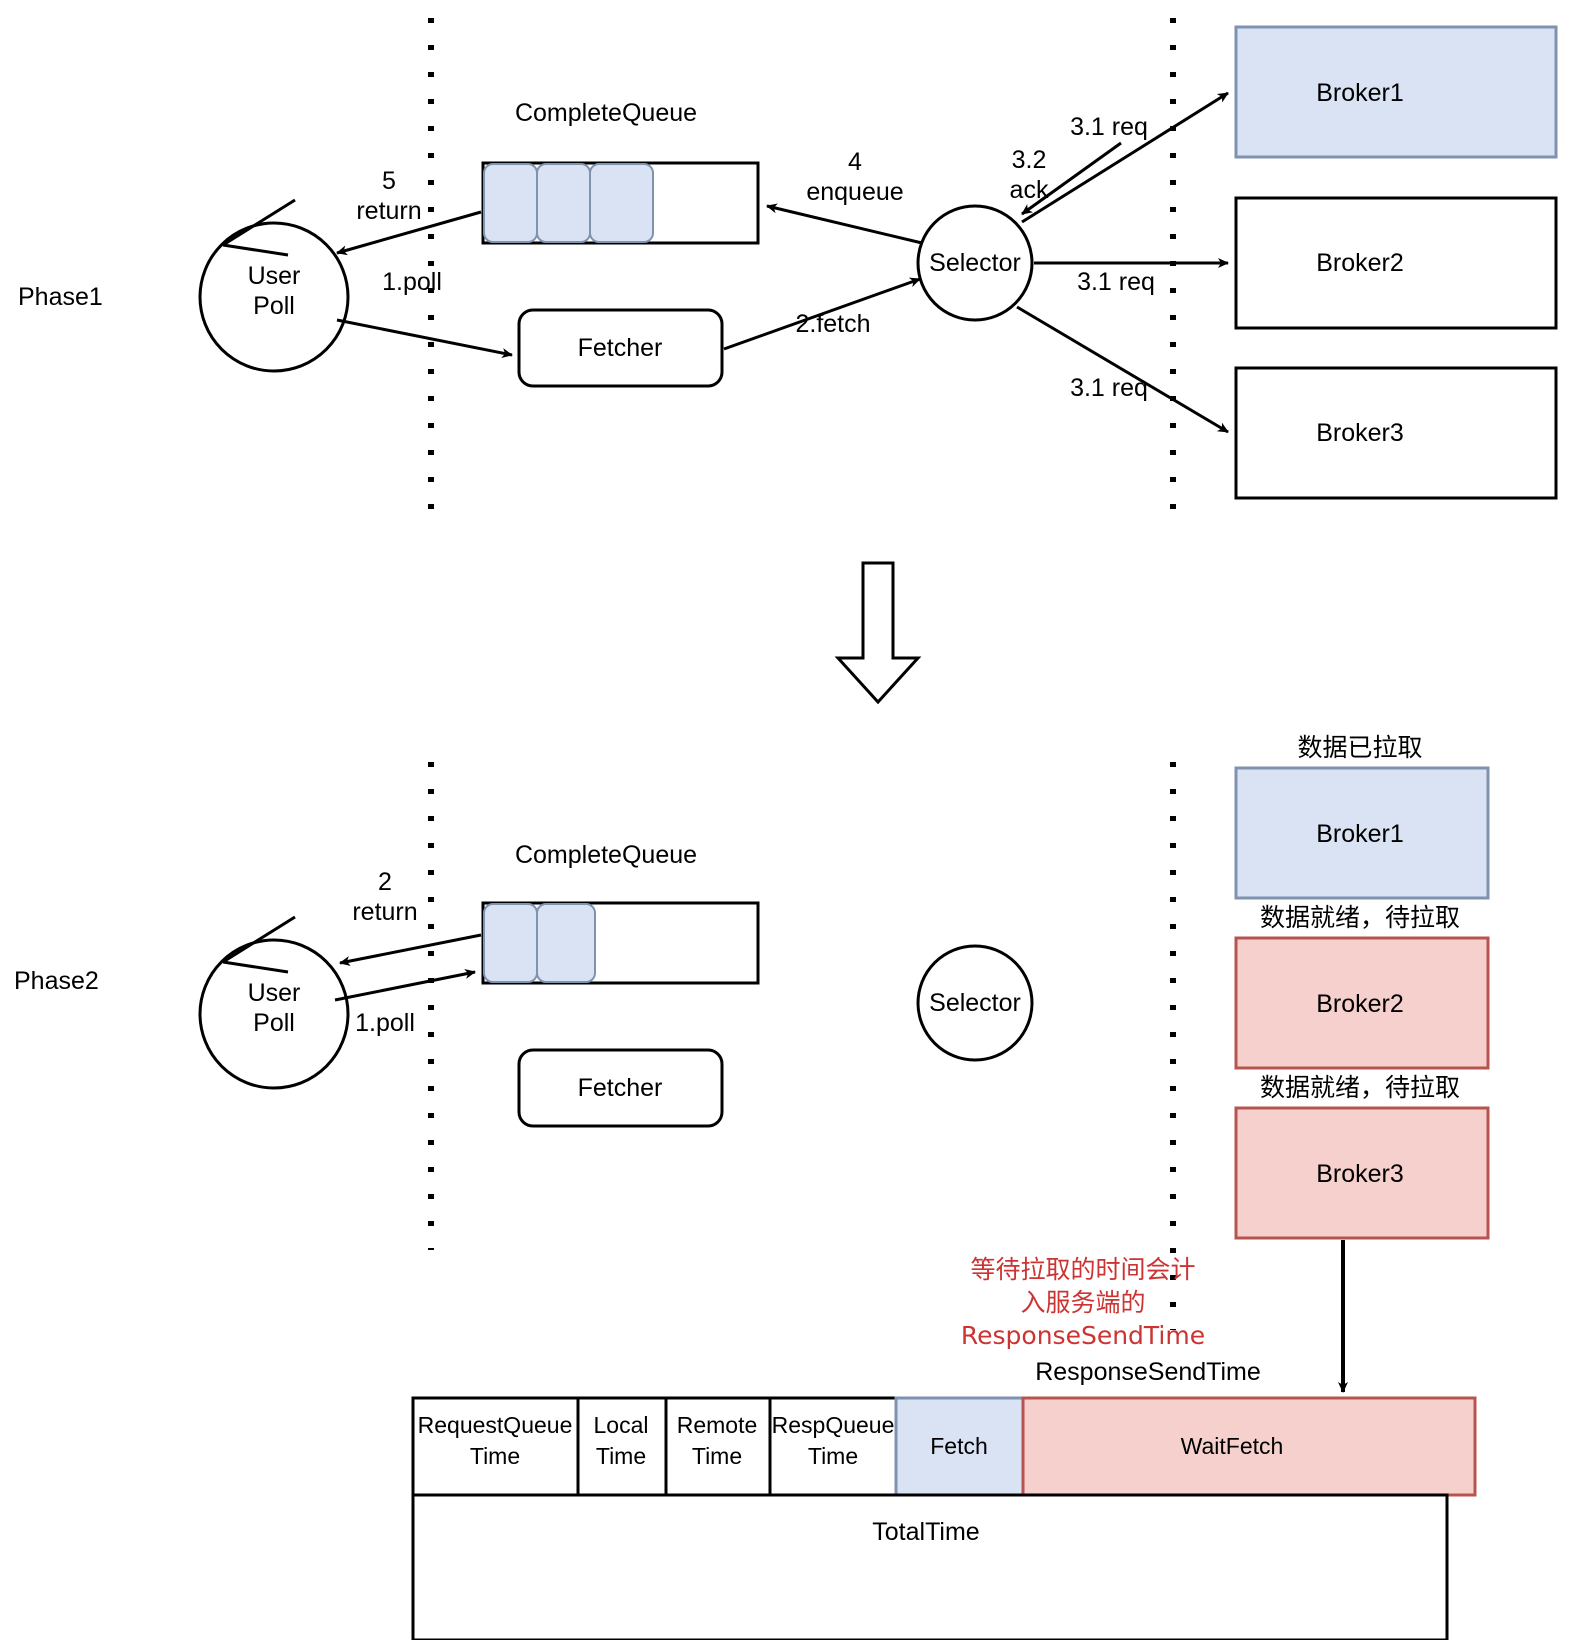 This screenshot has width=1588, height=1640. What do you see at coordinates (274, 276) in the screenshot?
I see `phase1-user-poll-label-line1: User` at bounding box center [274, 276].